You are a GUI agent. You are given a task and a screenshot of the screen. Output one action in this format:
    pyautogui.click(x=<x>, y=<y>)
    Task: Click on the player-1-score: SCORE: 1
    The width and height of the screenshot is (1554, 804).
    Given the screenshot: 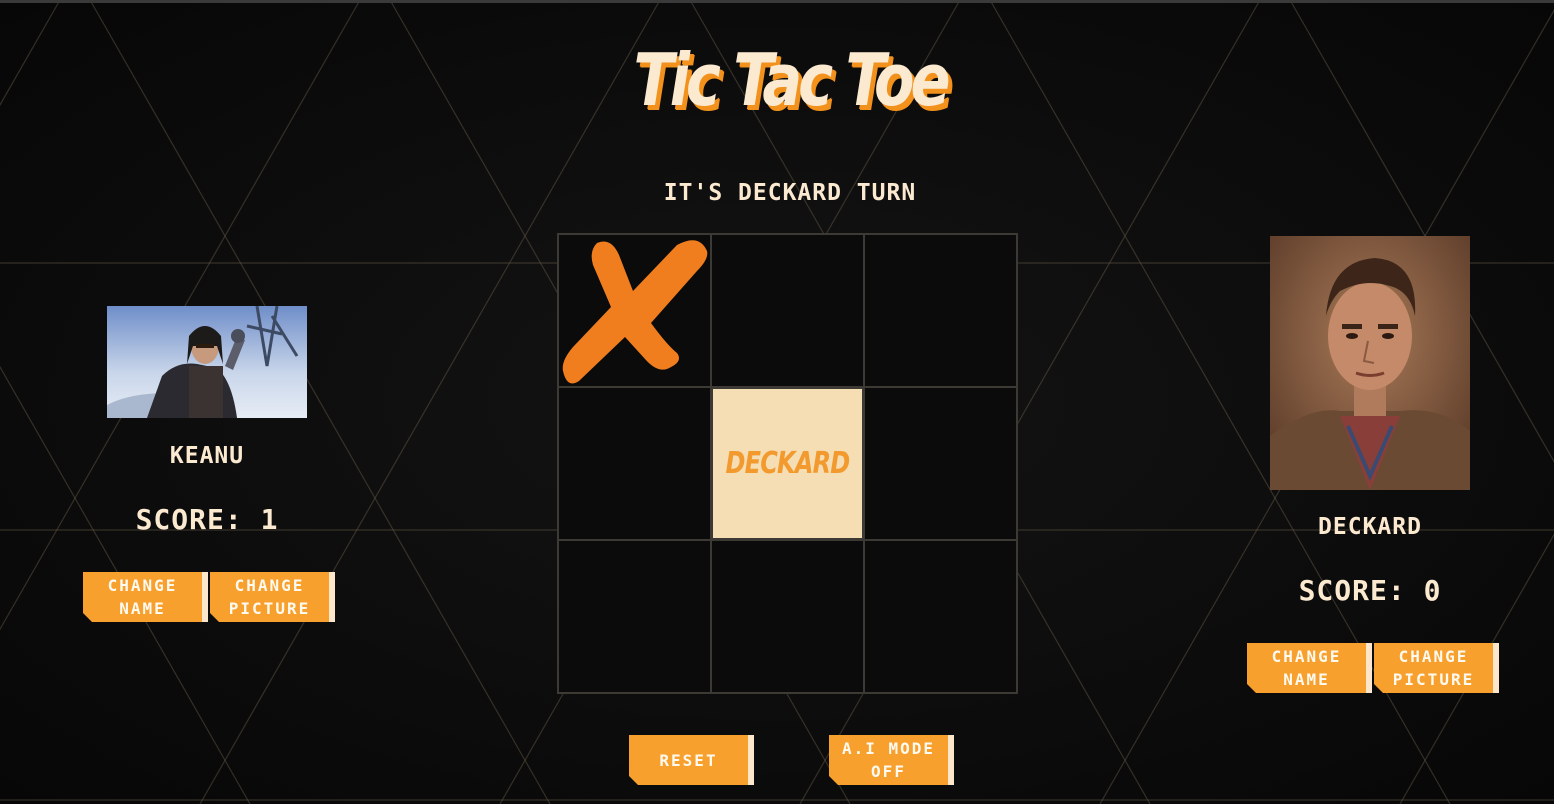 What is the action you would take?
    pyautogui.click(x=207, y=519)
    